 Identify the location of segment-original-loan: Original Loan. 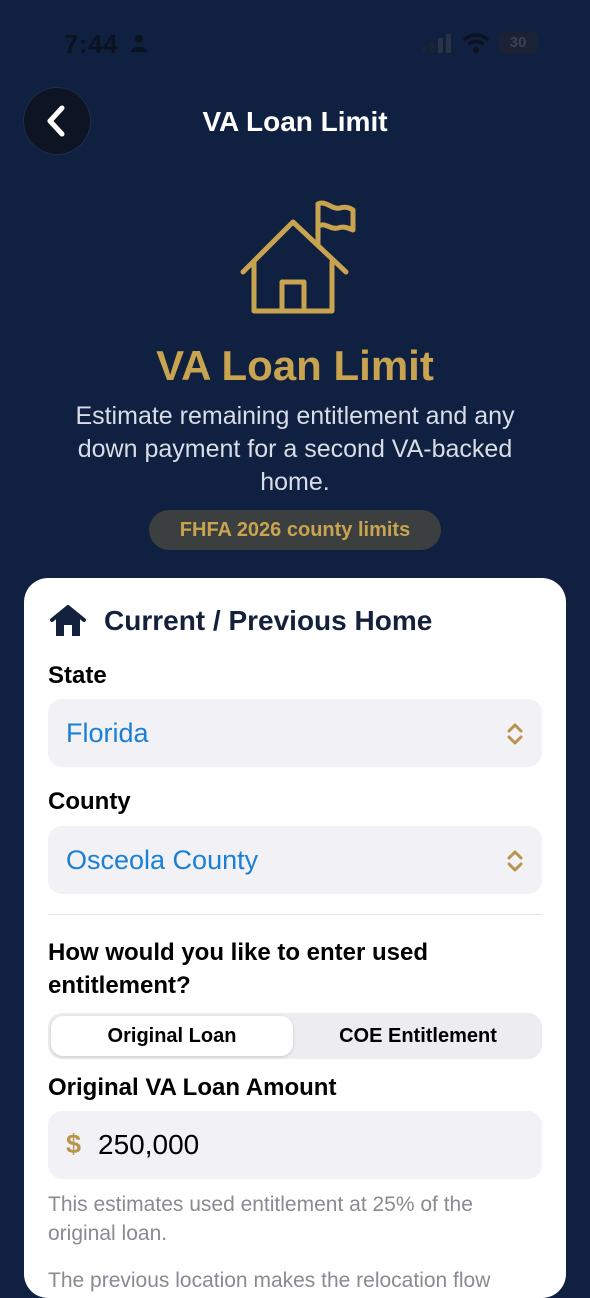
(172, 1036).